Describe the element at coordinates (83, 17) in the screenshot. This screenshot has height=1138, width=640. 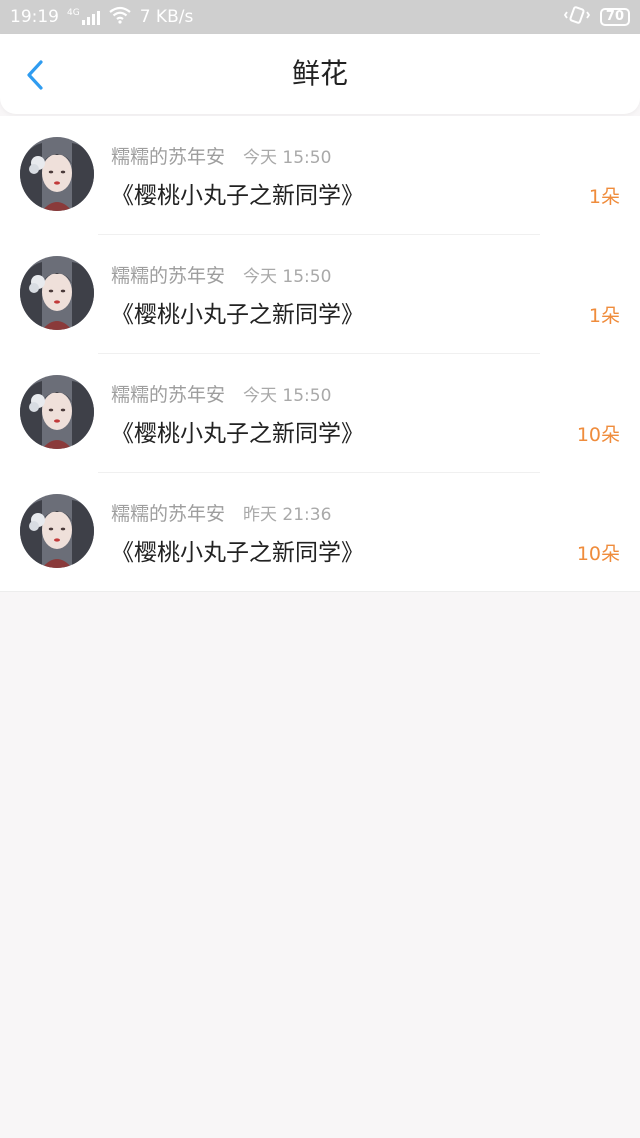
I see `signal-icon: 4G` at that location.